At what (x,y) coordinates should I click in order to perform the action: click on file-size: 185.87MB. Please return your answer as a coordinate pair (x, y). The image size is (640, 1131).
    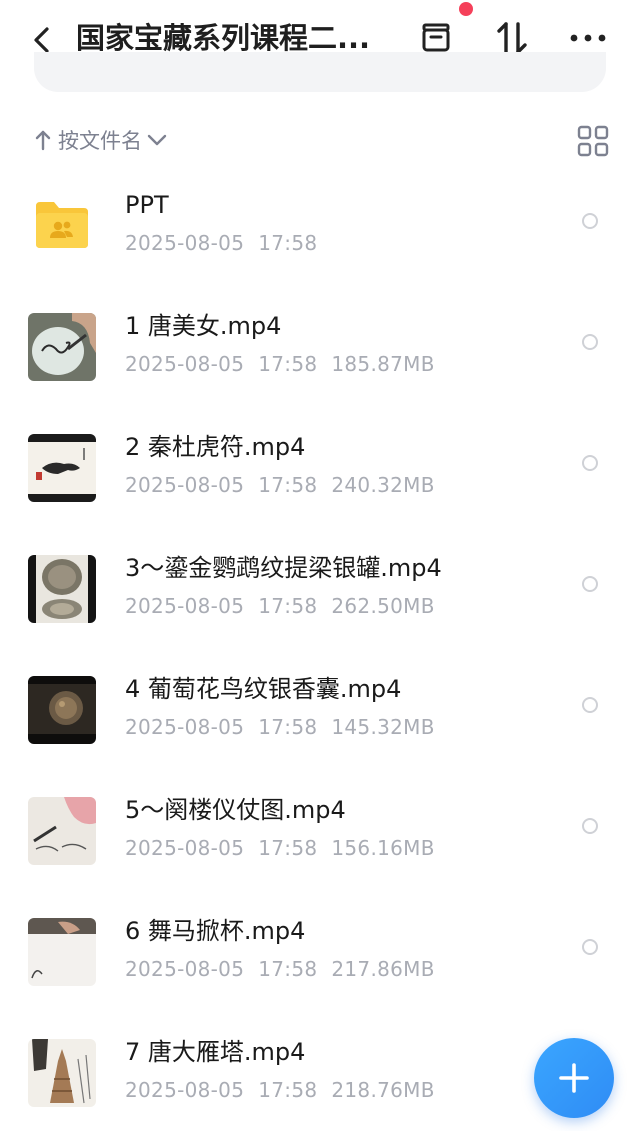
    Looking at the image, I should click on (383, 364).